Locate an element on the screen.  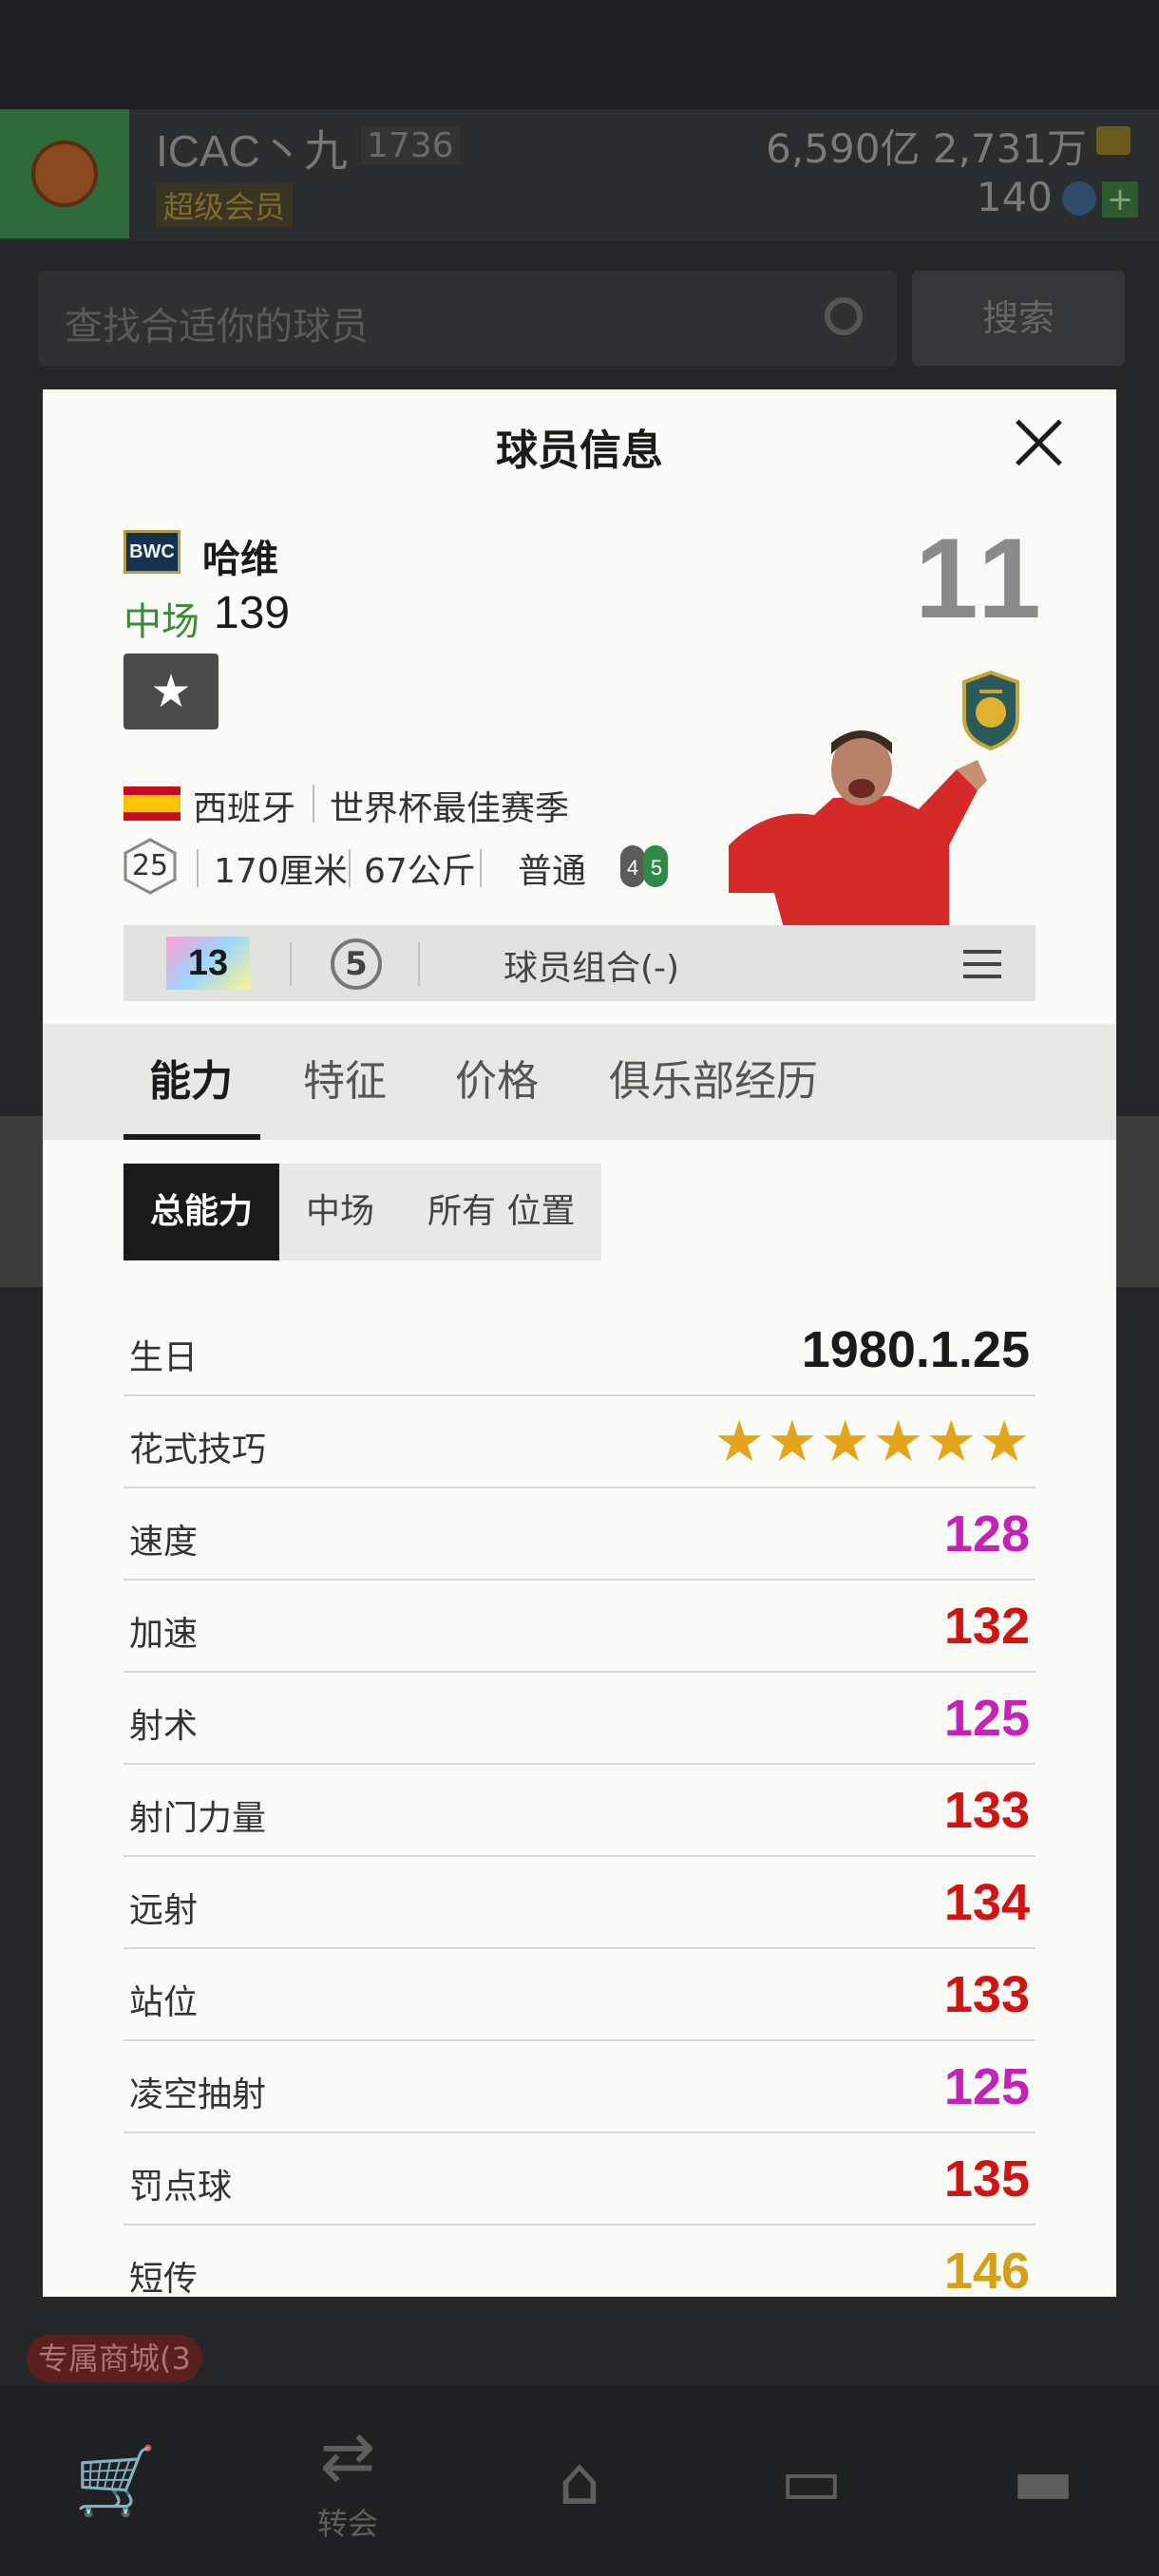
age-badge: 25 is located at coordinates (150, 866).